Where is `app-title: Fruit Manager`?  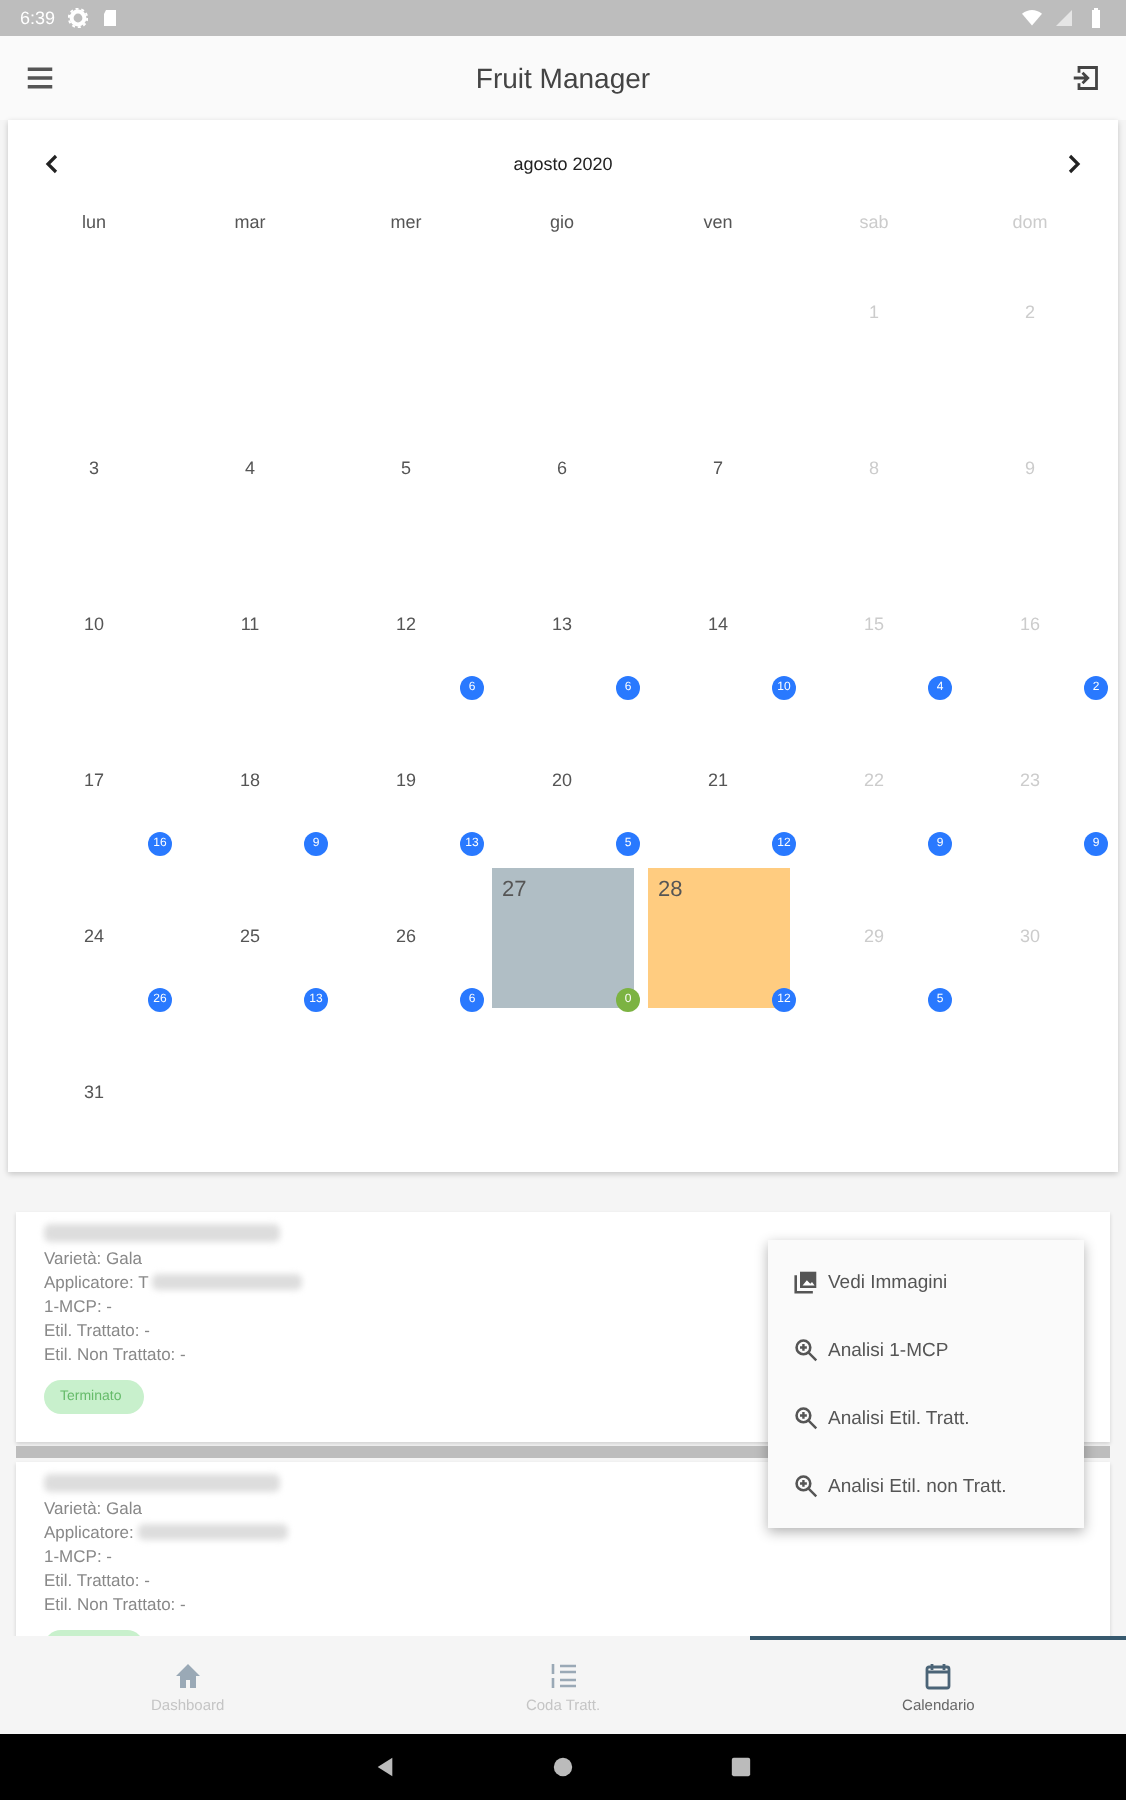
app-title: Fruit Manager is located at coordinates (563, 78).